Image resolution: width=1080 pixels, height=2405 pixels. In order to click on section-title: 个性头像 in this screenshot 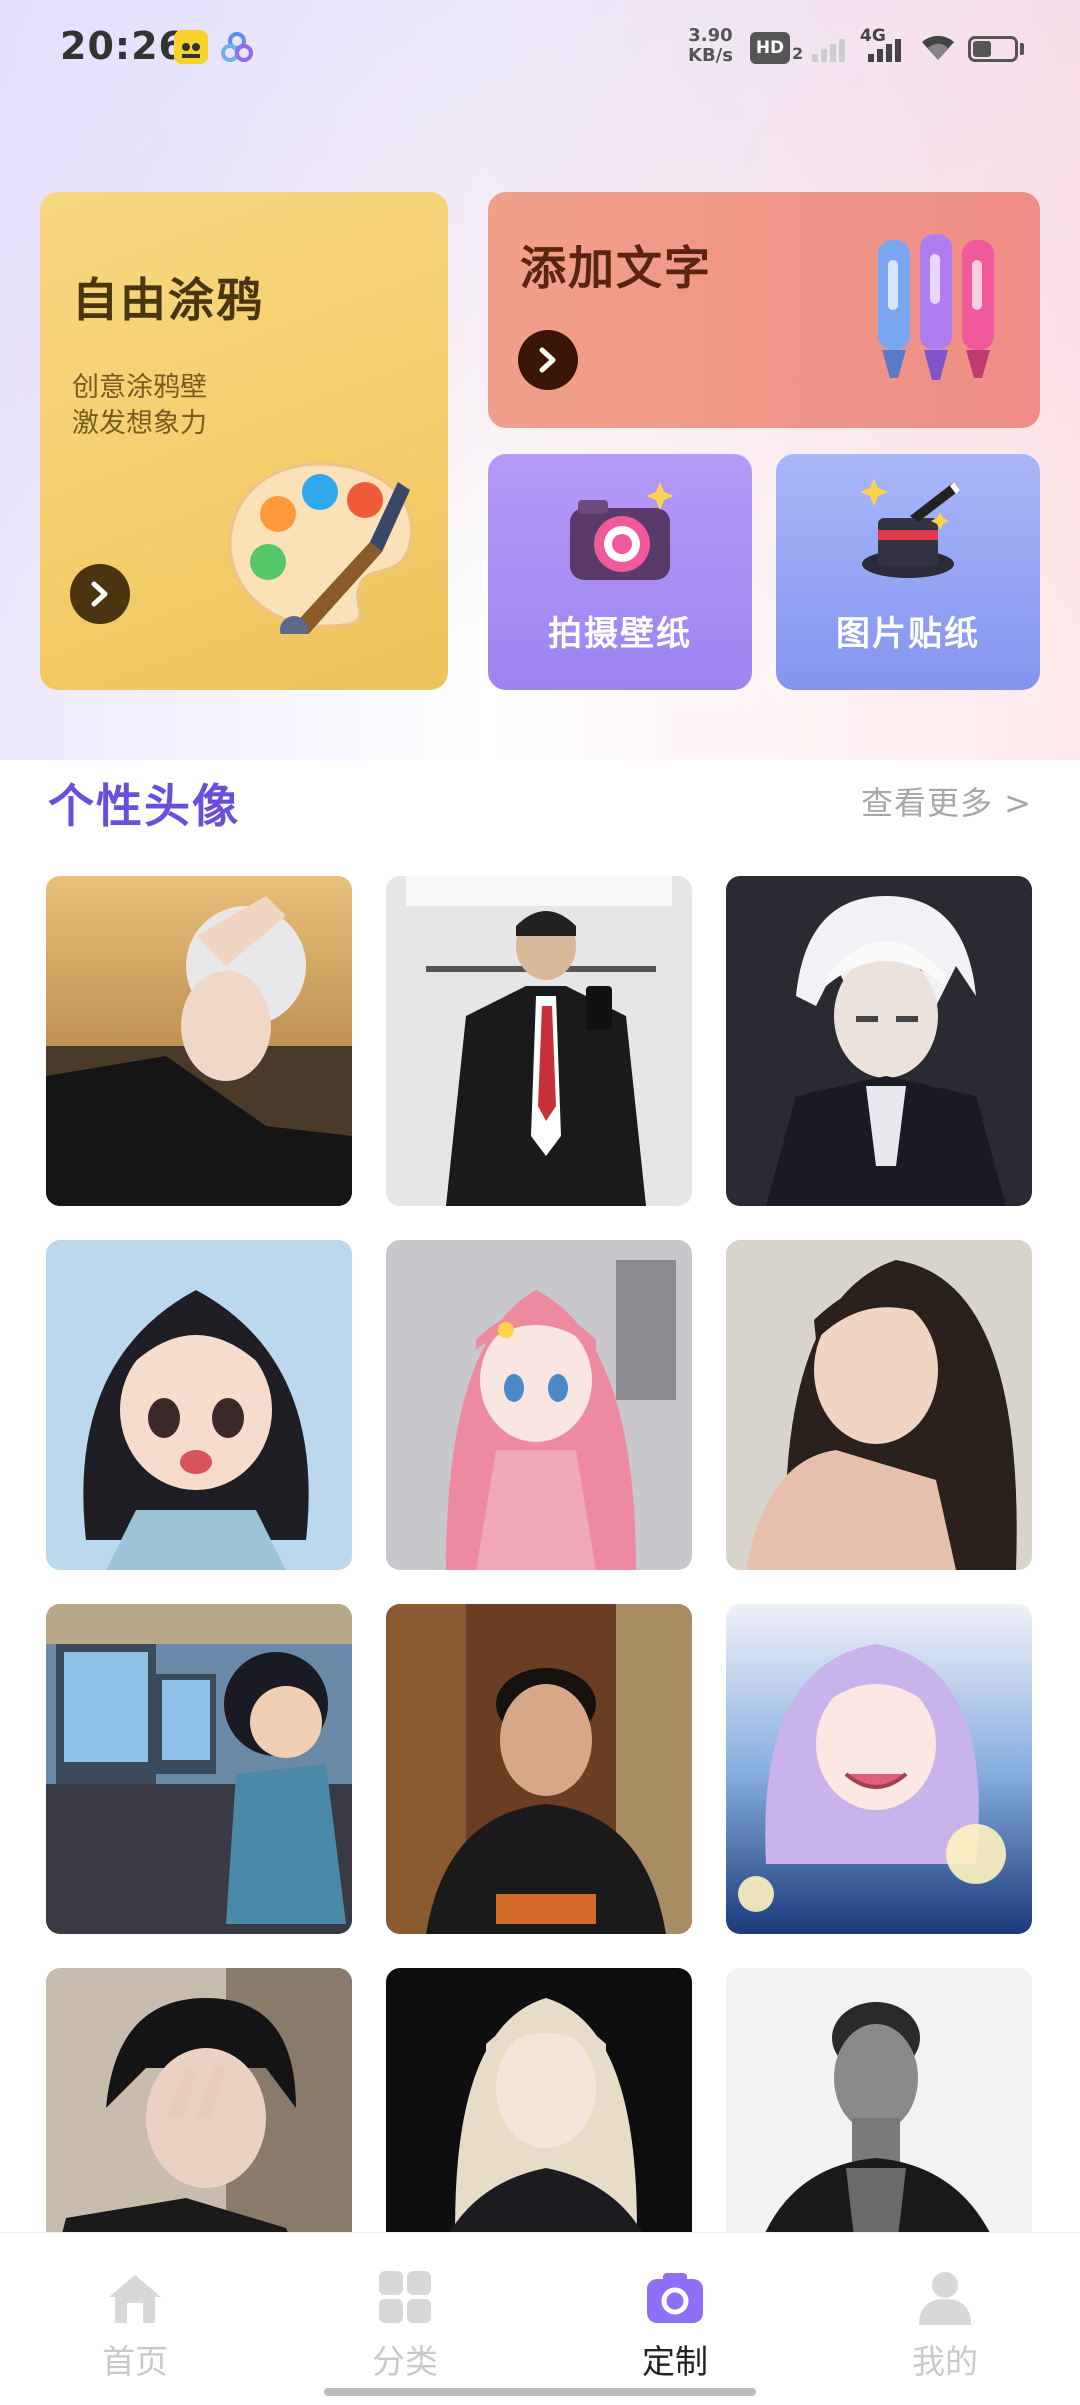, I will do `click(144, 806)`.